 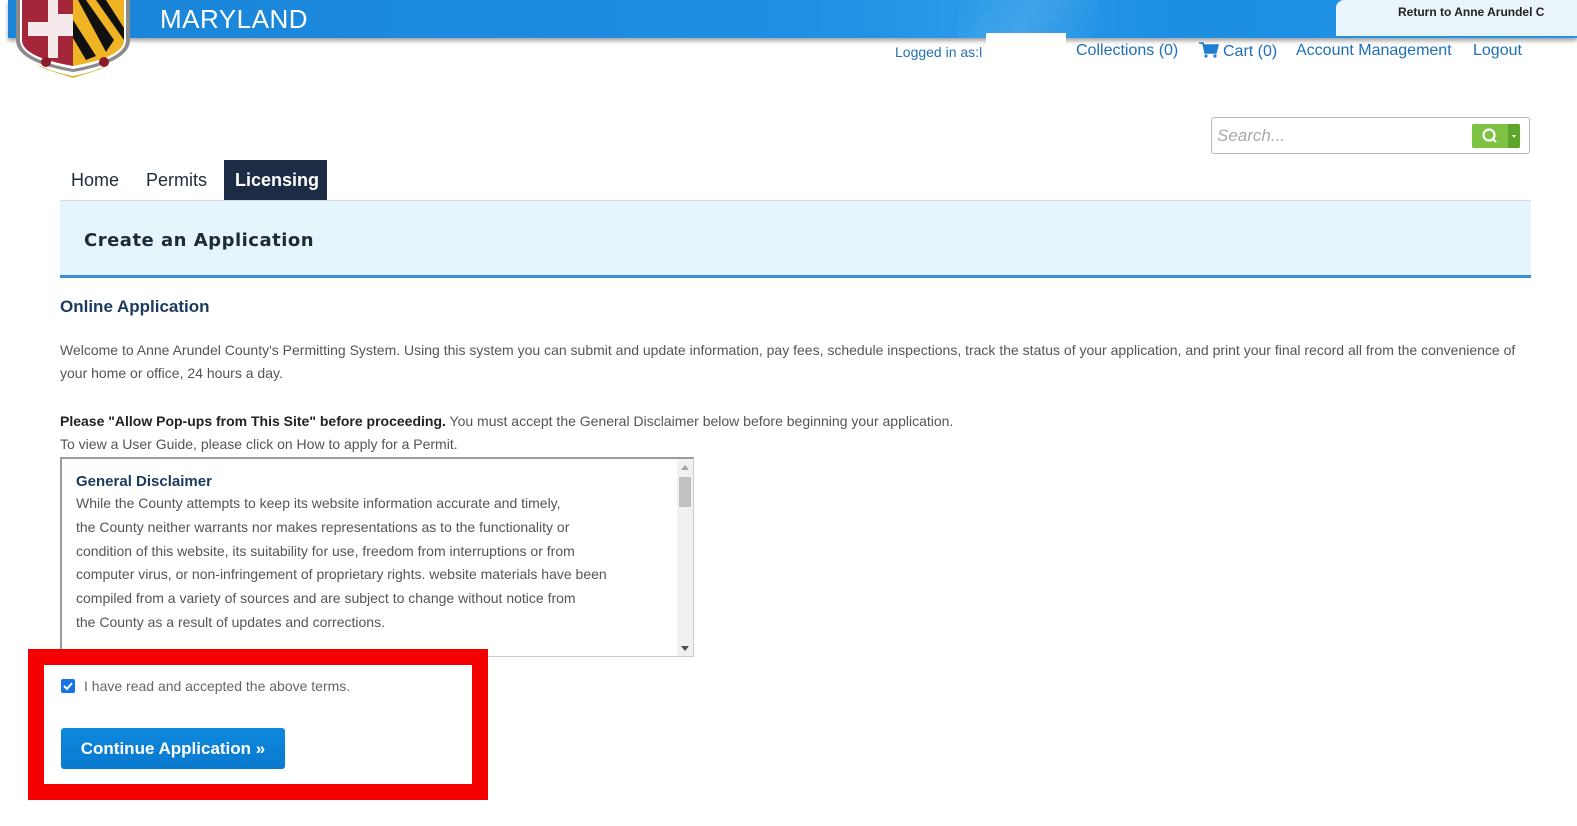 What do you see at coordinates (199, 240) in the screenshot?
I see `page-title: Create an Application` at bounding box center [199, 240].